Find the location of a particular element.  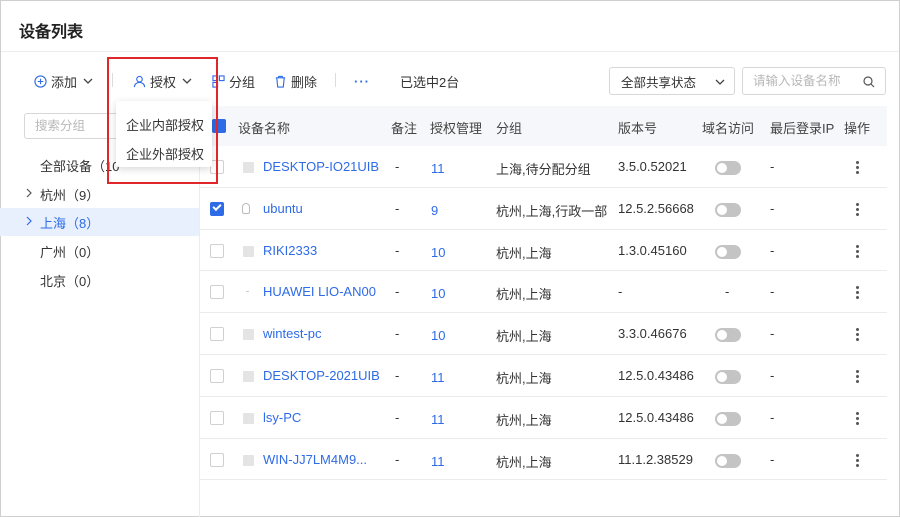

more-button: ··· is located at coordinates (362, 81).